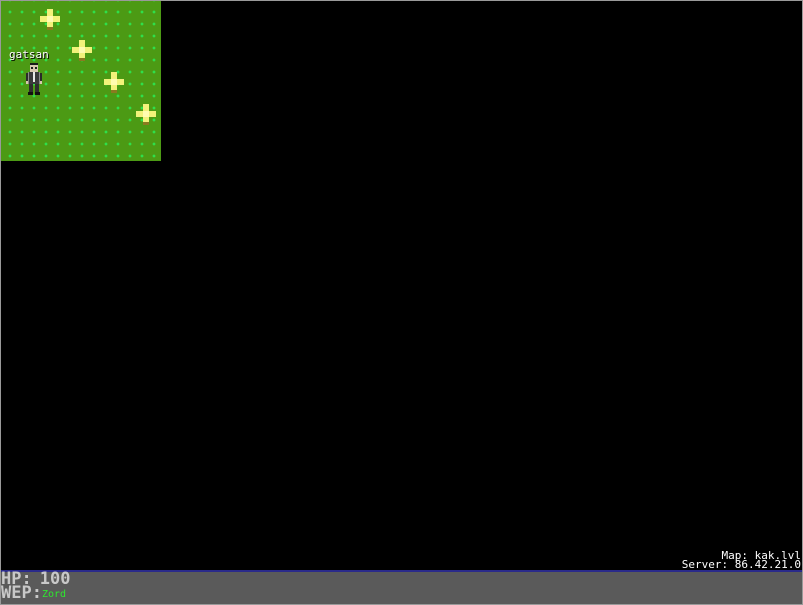 The width and height of the screenshot is (803, 605). I want to click on player-name-label: gatsan, so click(29, 54).